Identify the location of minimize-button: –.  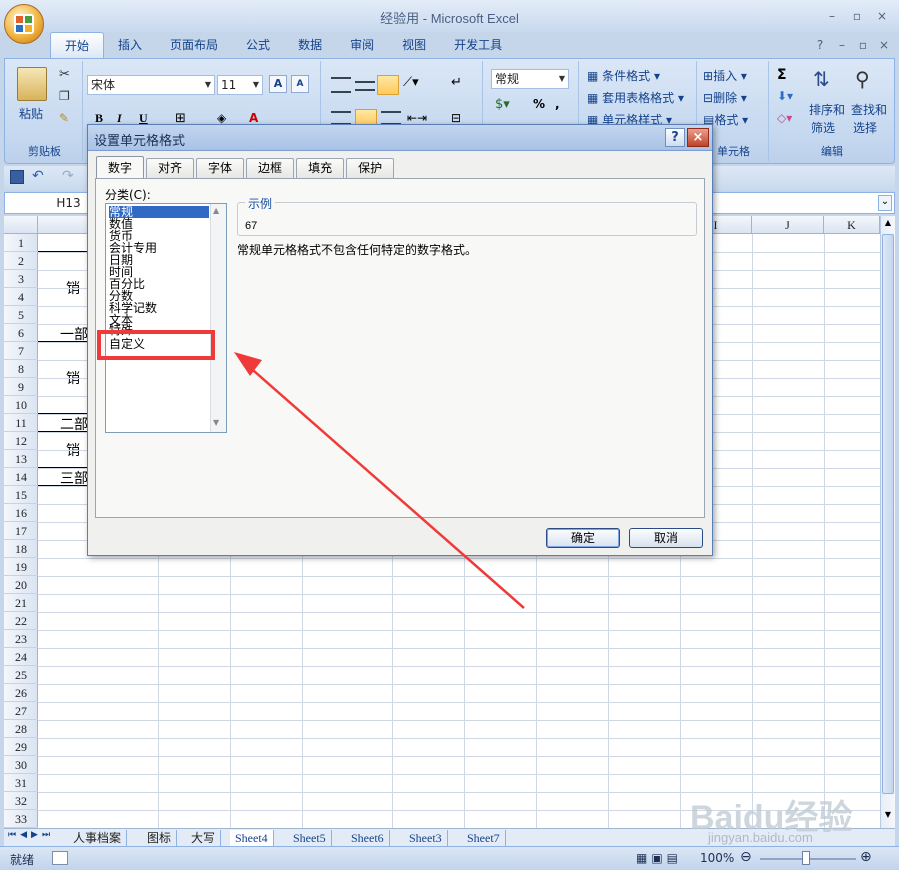
(832, 16).